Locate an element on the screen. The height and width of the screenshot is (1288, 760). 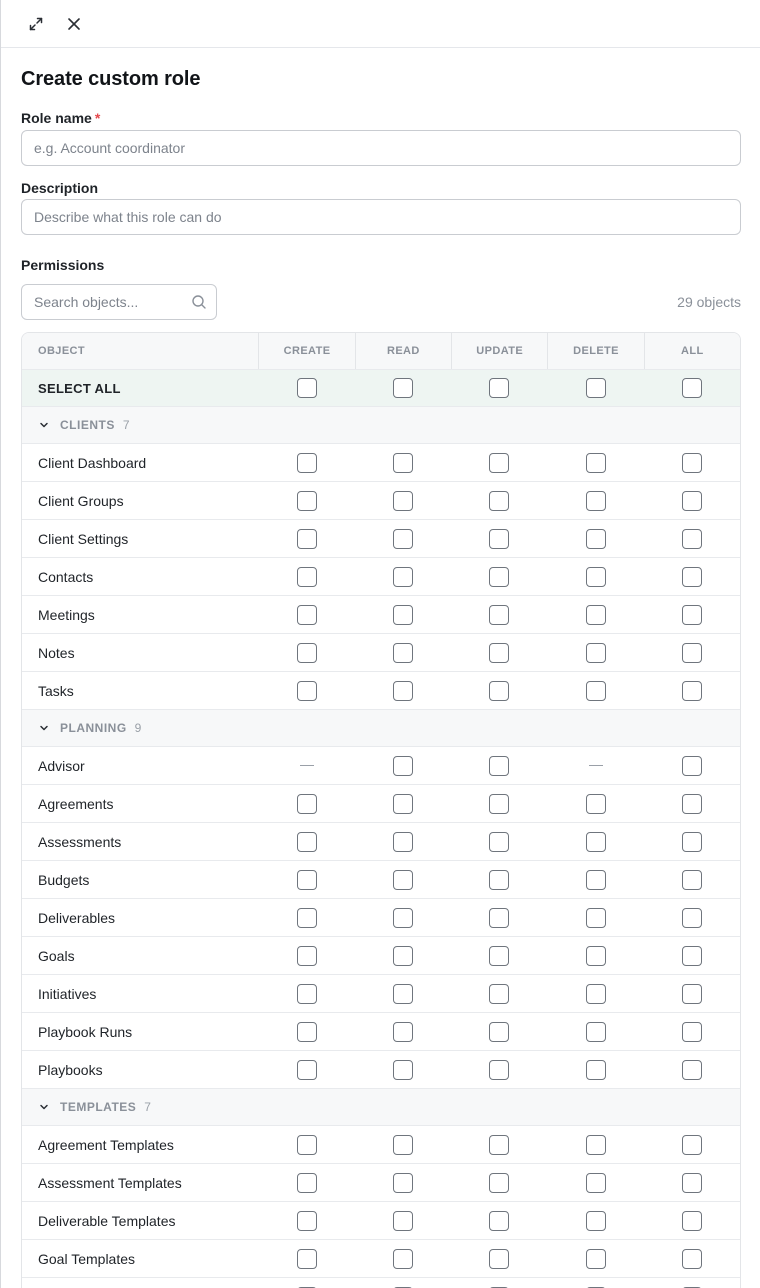
search-input is located at coordinates (119, 302).